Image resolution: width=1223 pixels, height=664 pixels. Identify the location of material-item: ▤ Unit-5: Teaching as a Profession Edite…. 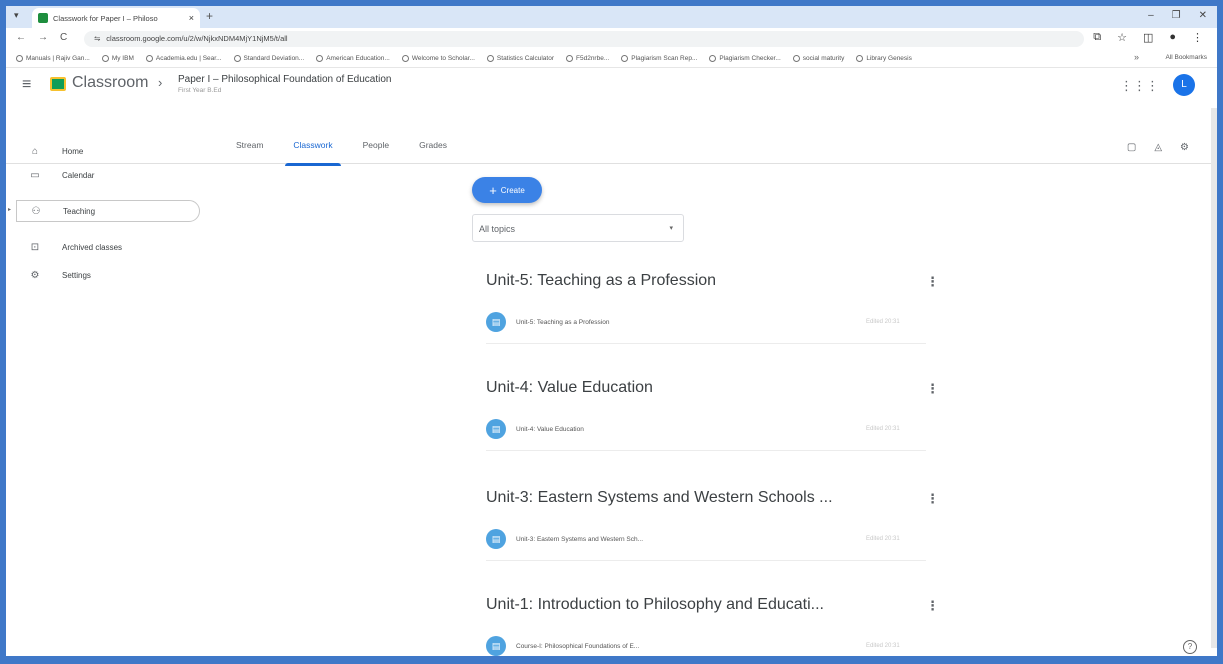
(721, 322).